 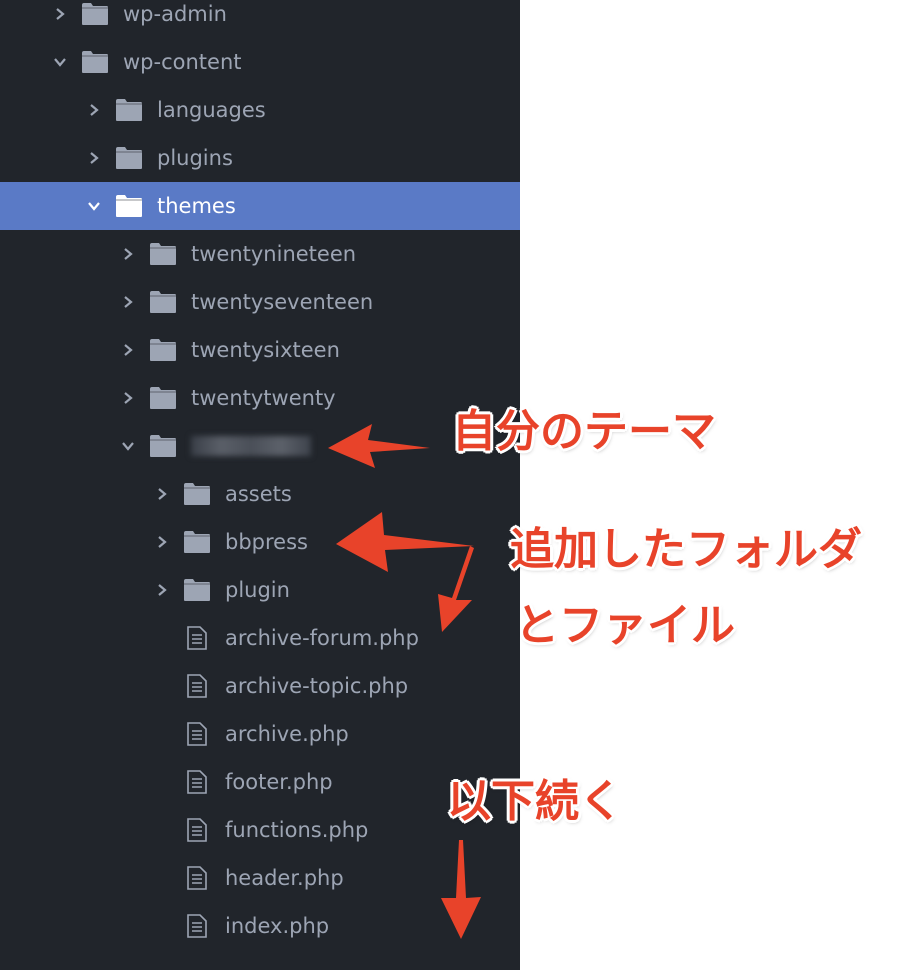 I want to click on item-label: bbpress, so click(x=266, y=542).